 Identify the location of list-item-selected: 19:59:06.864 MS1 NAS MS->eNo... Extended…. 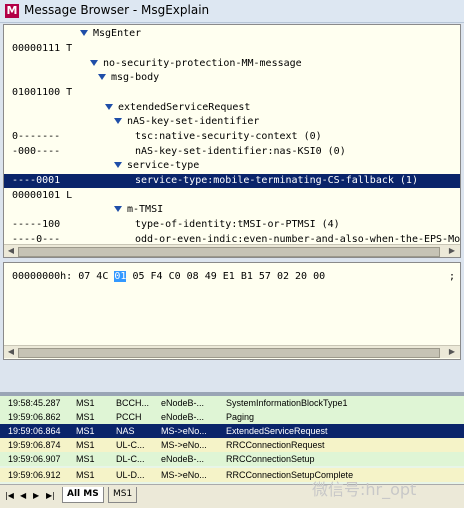
(232, 431).